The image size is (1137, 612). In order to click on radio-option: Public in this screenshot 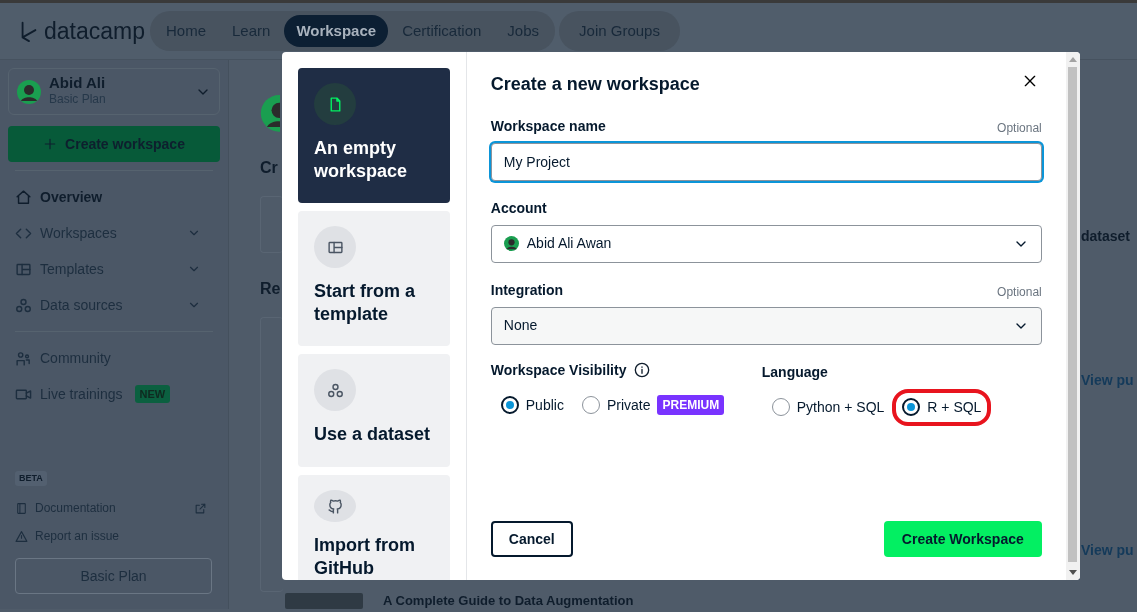, I will do `click(532, 405)`.